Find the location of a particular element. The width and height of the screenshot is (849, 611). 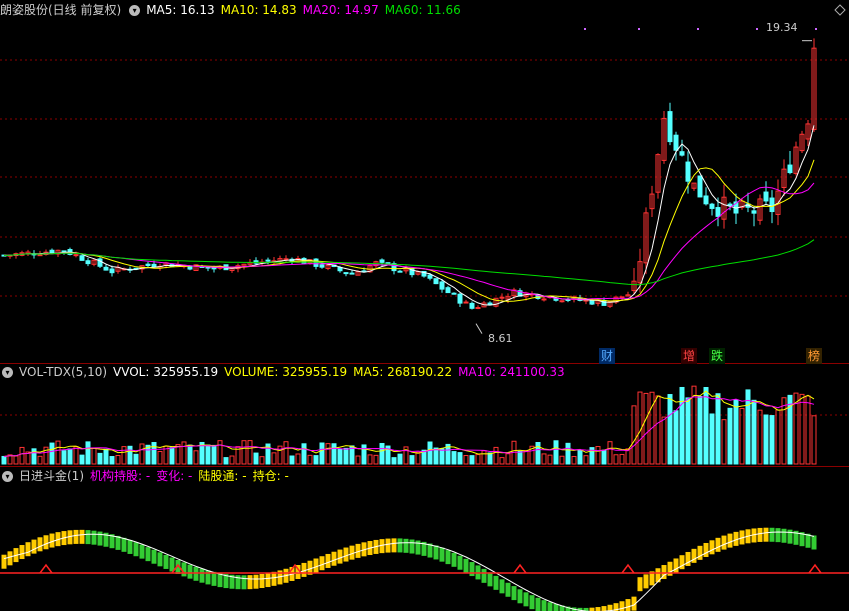

event-tag-cai: 财 is located at coordinates (607, 356).